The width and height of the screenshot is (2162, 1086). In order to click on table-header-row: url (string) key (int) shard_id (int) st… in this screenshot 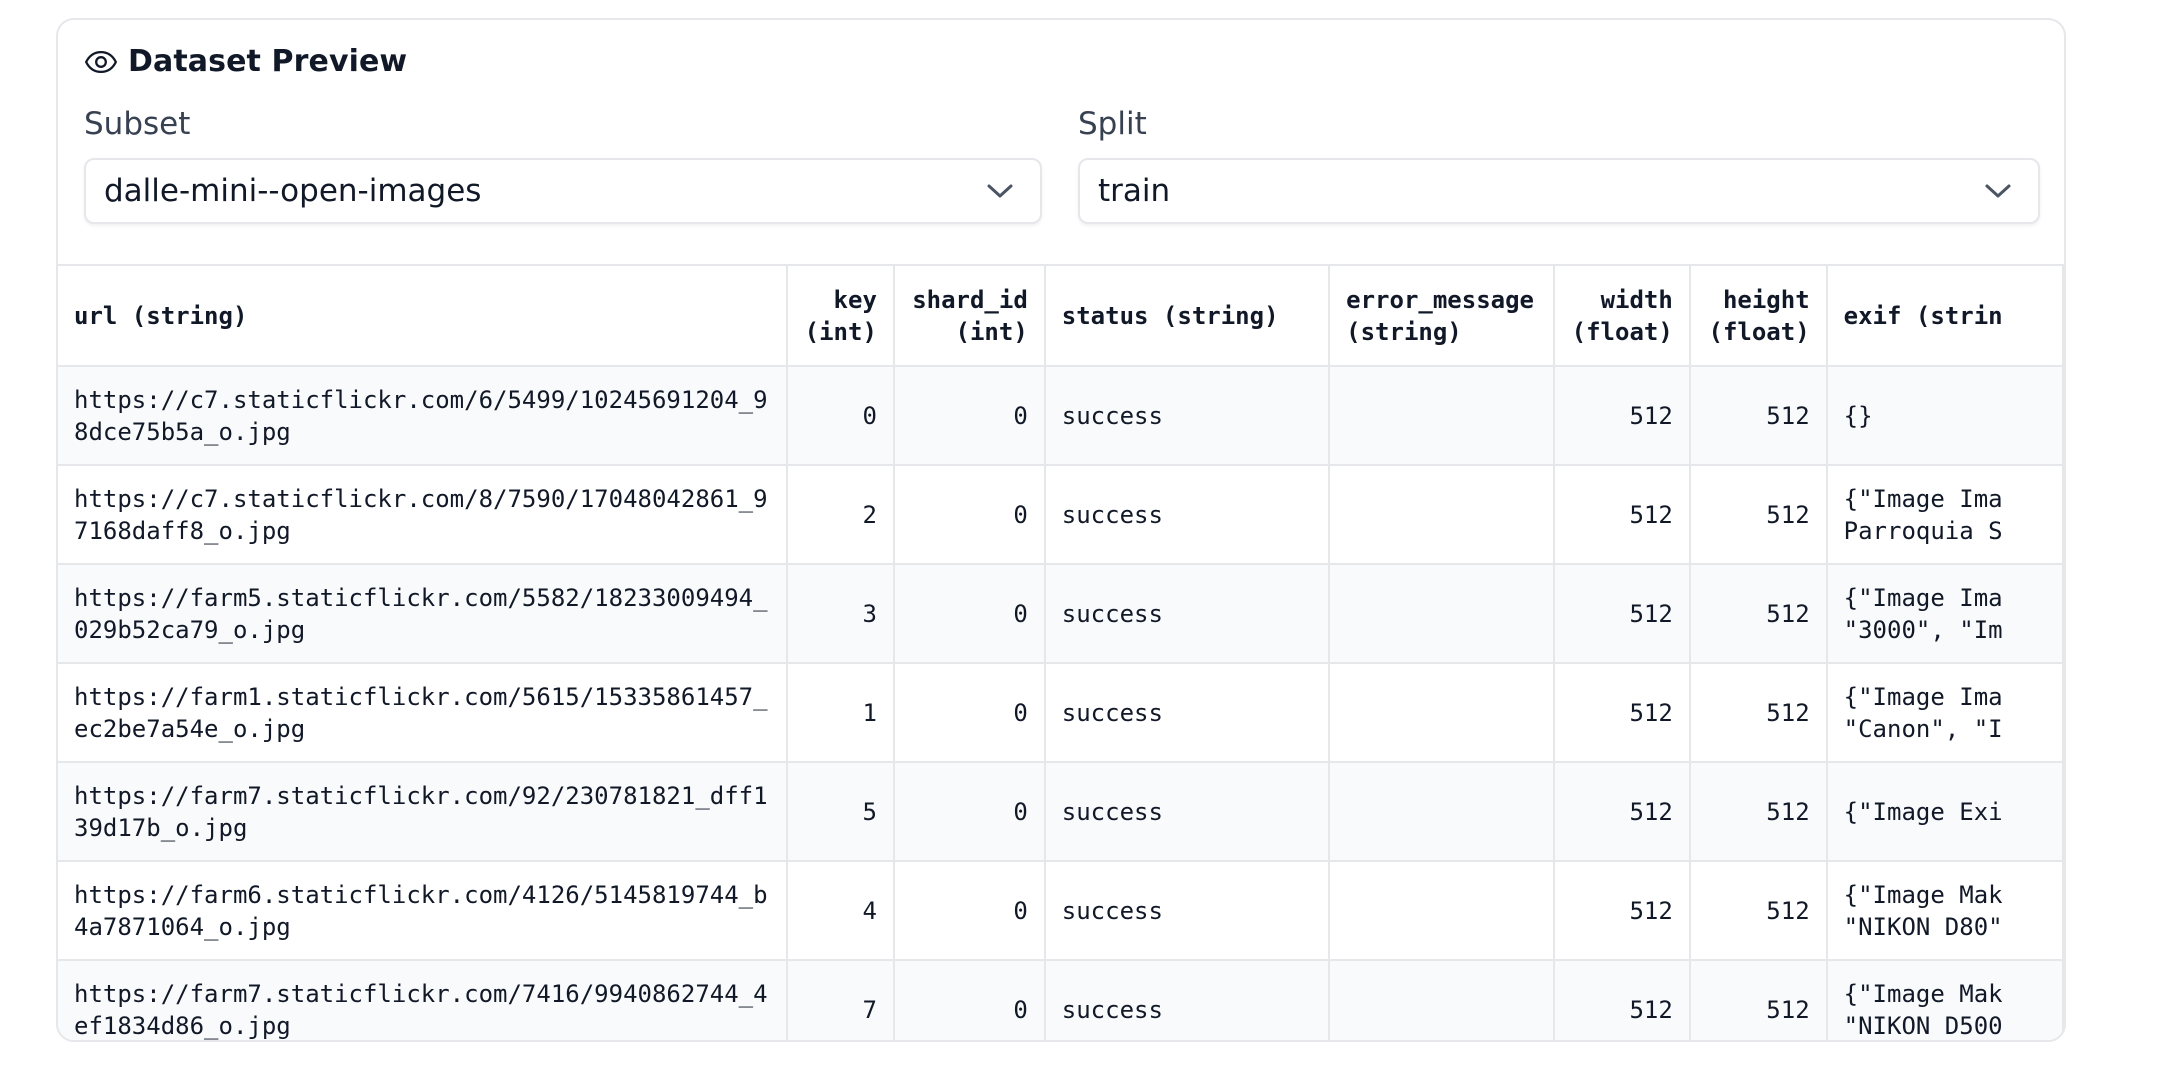, I will do `click(1061, 316)`.